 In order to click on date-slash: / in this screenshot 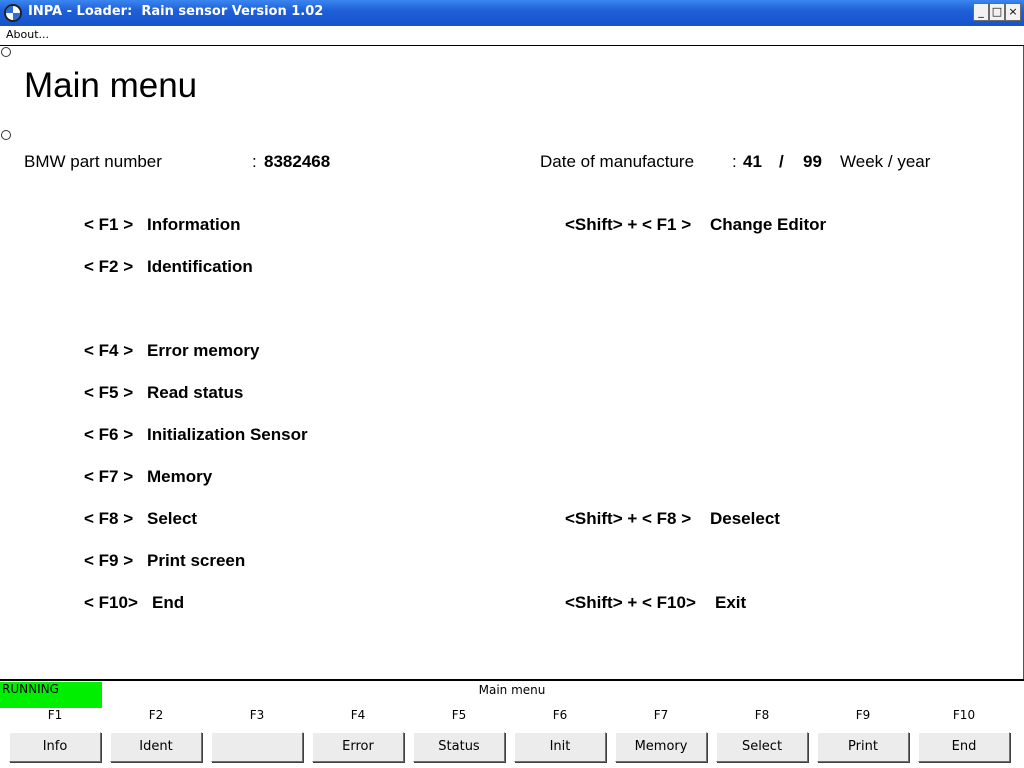, I will do `click(781, 161)`.